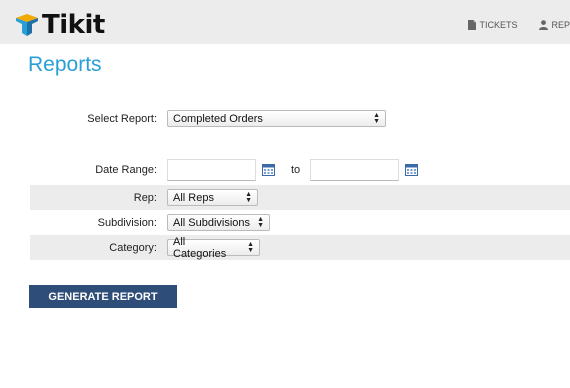 The width and height of the screenshot is (570, 388). I want to click on document-icon, so click(472, 25).